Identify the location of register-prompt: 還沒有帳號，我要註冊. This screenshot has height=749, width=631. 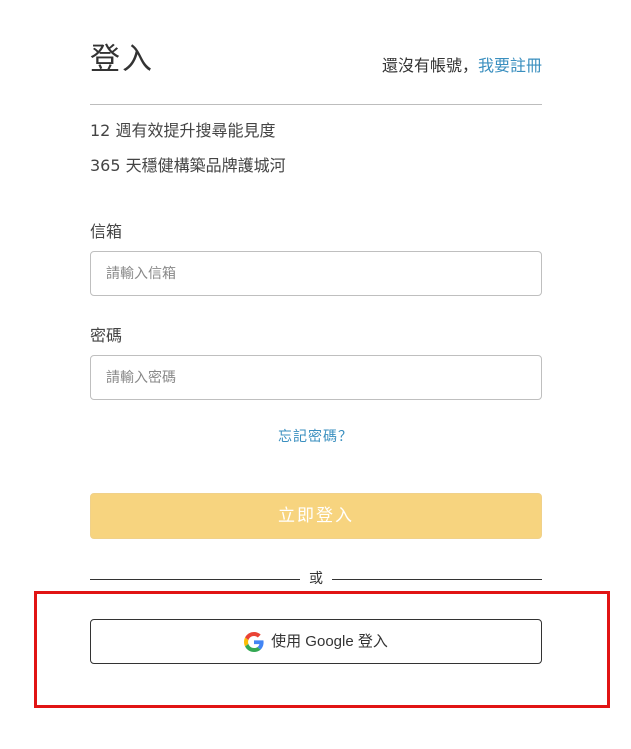
(462, 66).